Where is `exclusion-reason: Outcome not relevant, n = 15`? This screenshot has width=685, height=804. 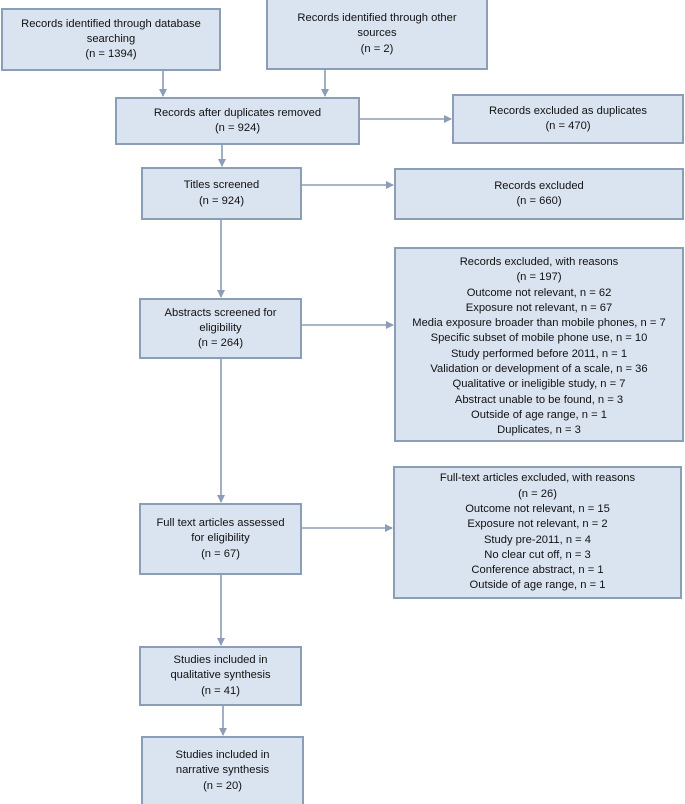
exclusion-reason: Outcome not relevant, n = 15 is located at coordinates (537, 508).